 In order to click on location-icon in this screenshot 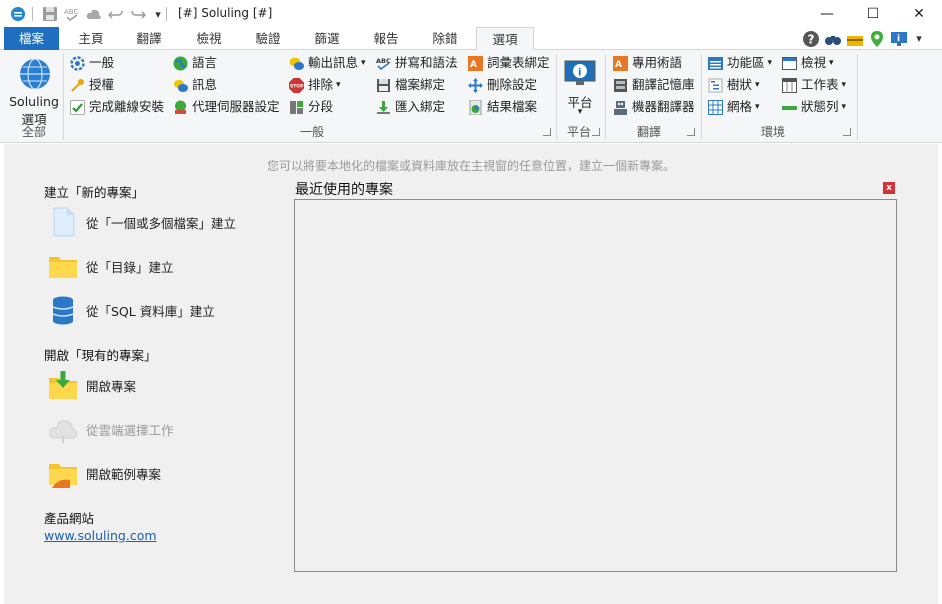, I will do `click(877, 39)`.